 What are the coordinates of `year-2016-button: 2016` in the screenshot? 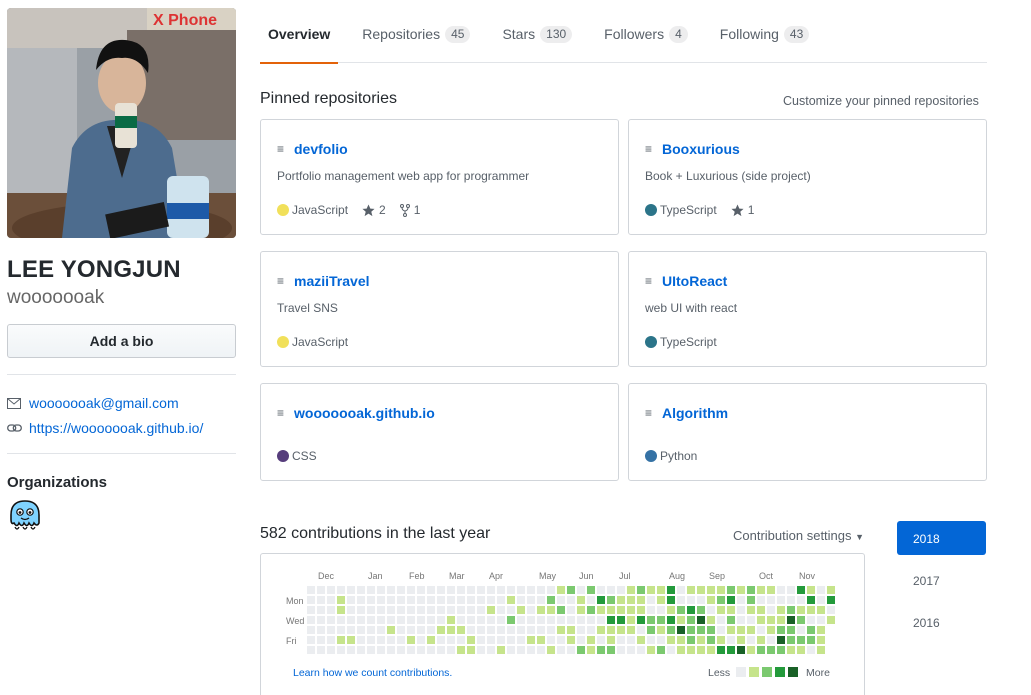 It's located at (941, 622).